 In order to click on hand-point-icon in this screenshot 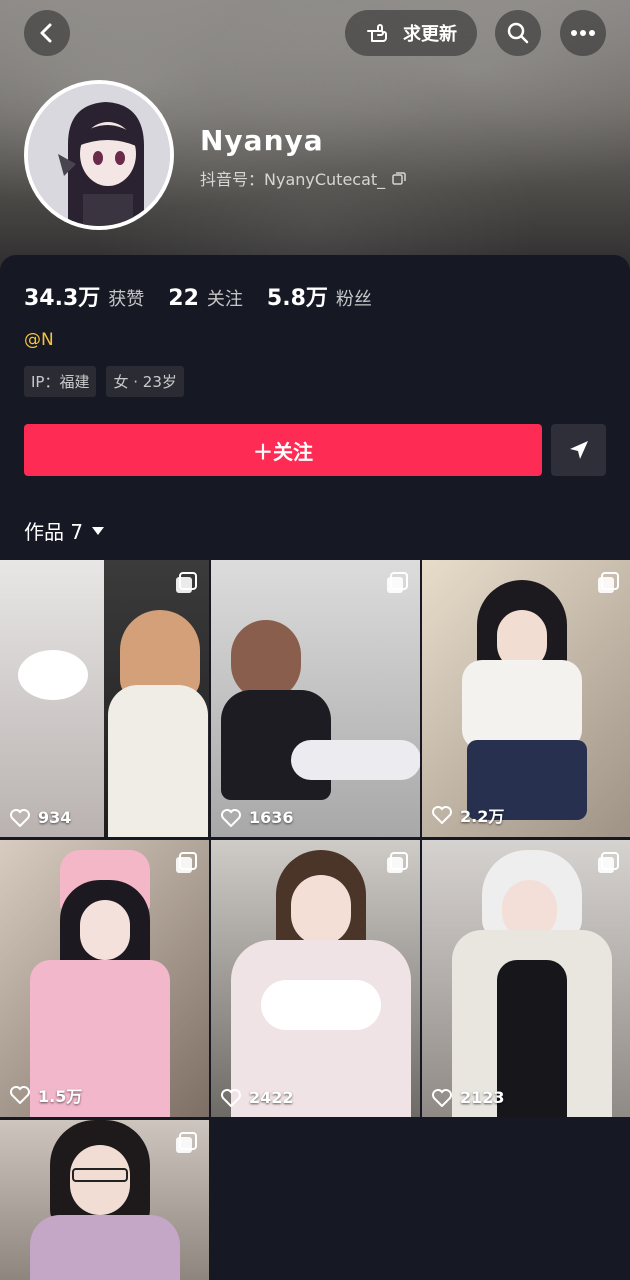, I will do `click(377, 33)`.